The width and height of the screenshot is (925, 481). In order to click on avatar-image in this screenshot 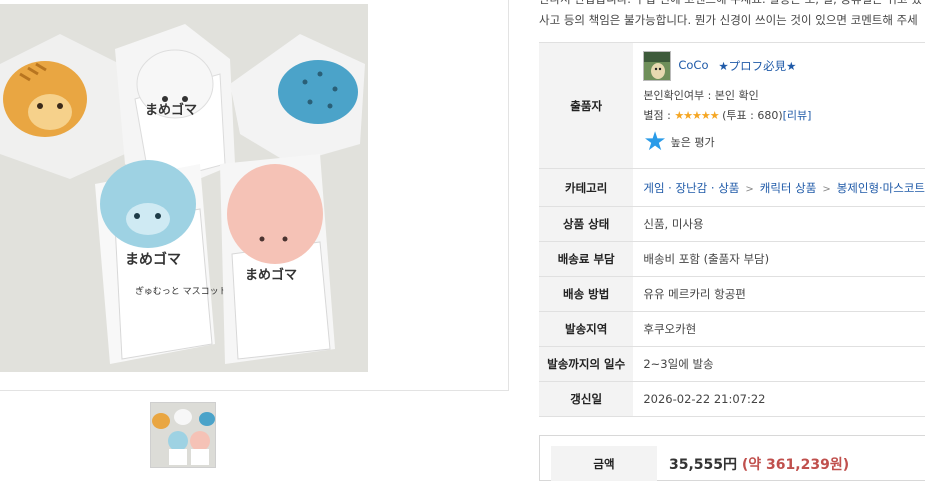, I will do `click(657, 66)`.